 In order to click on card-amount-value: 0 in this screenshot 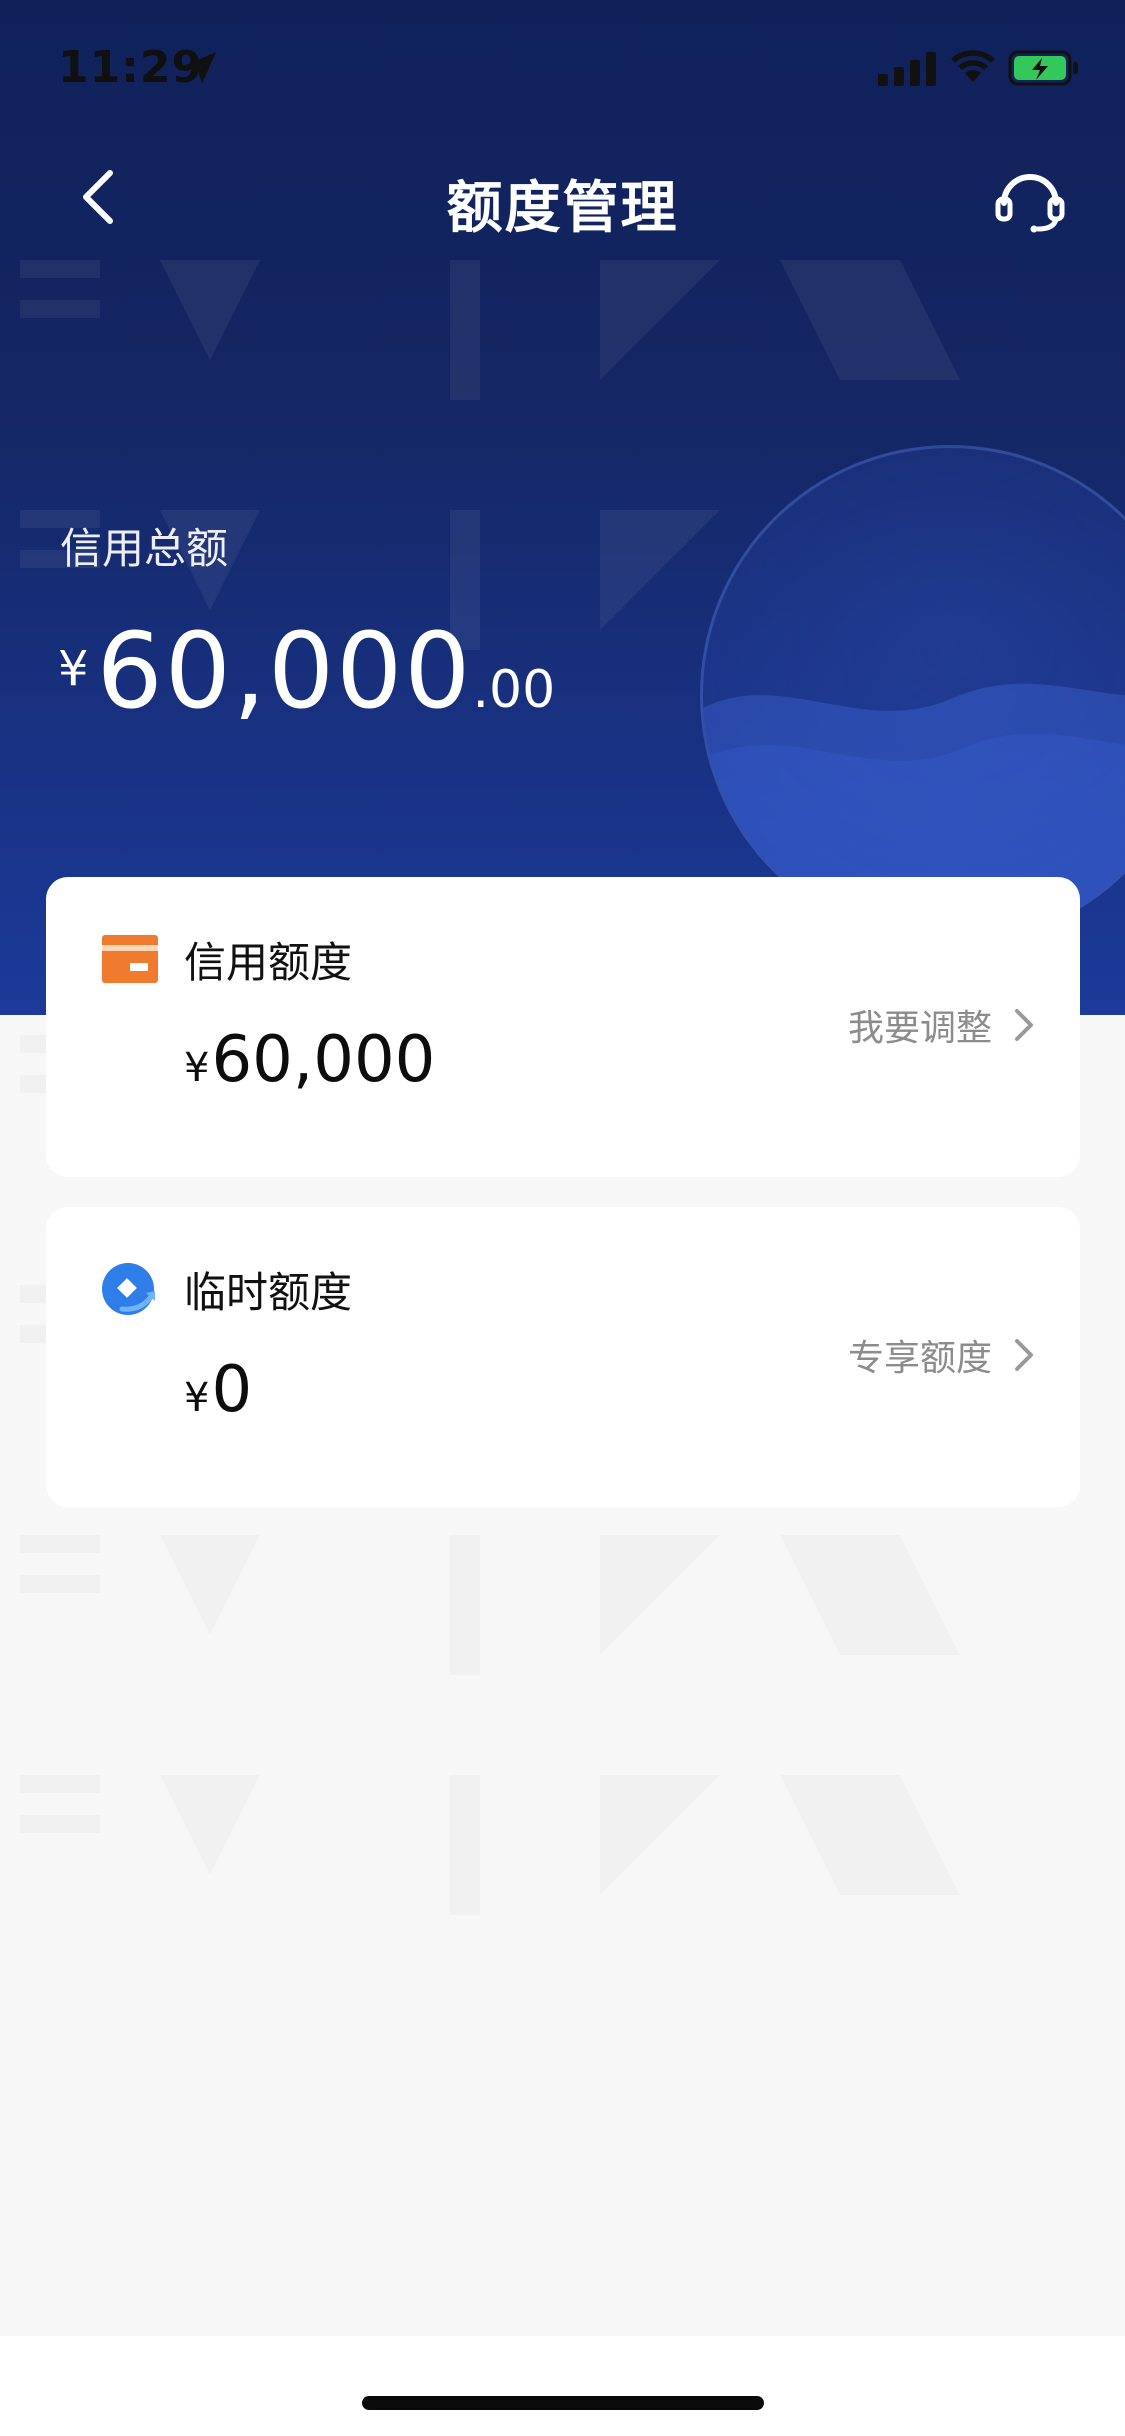, I will do `click(232, 1390)`.